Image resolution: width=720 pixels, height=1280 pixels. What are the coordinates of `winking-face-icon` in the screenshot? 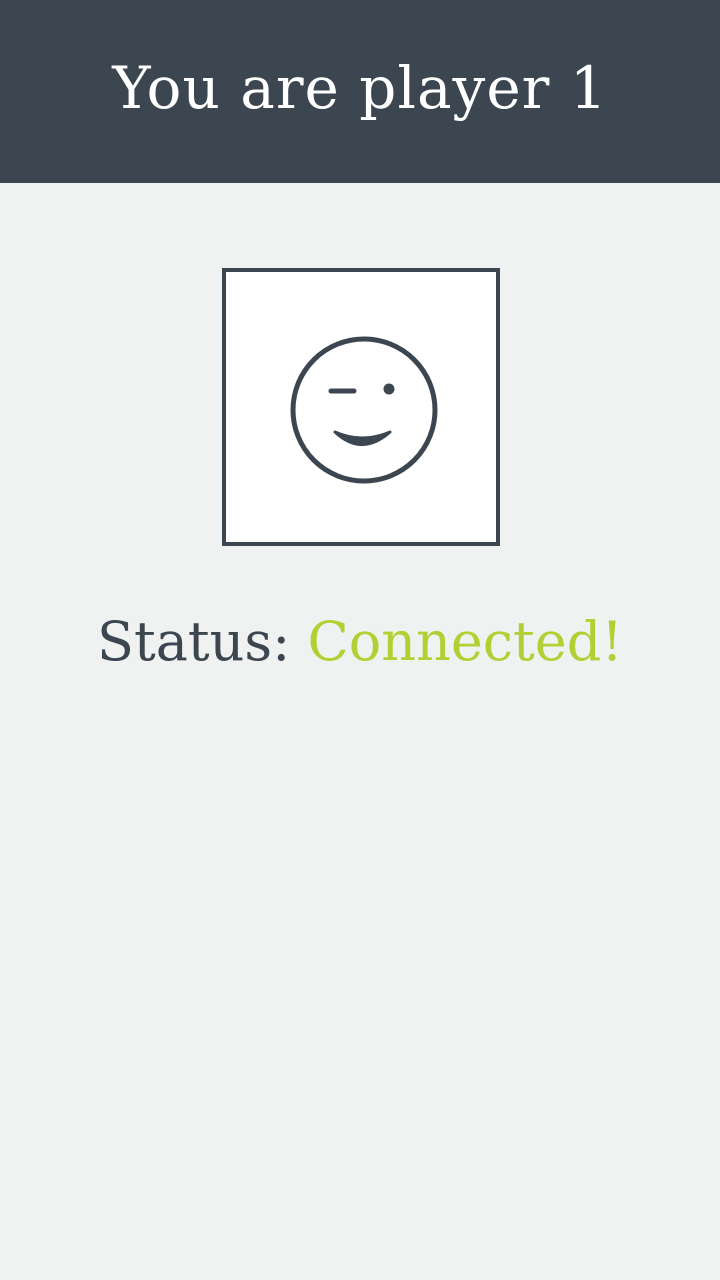 It's located at (364, 410).